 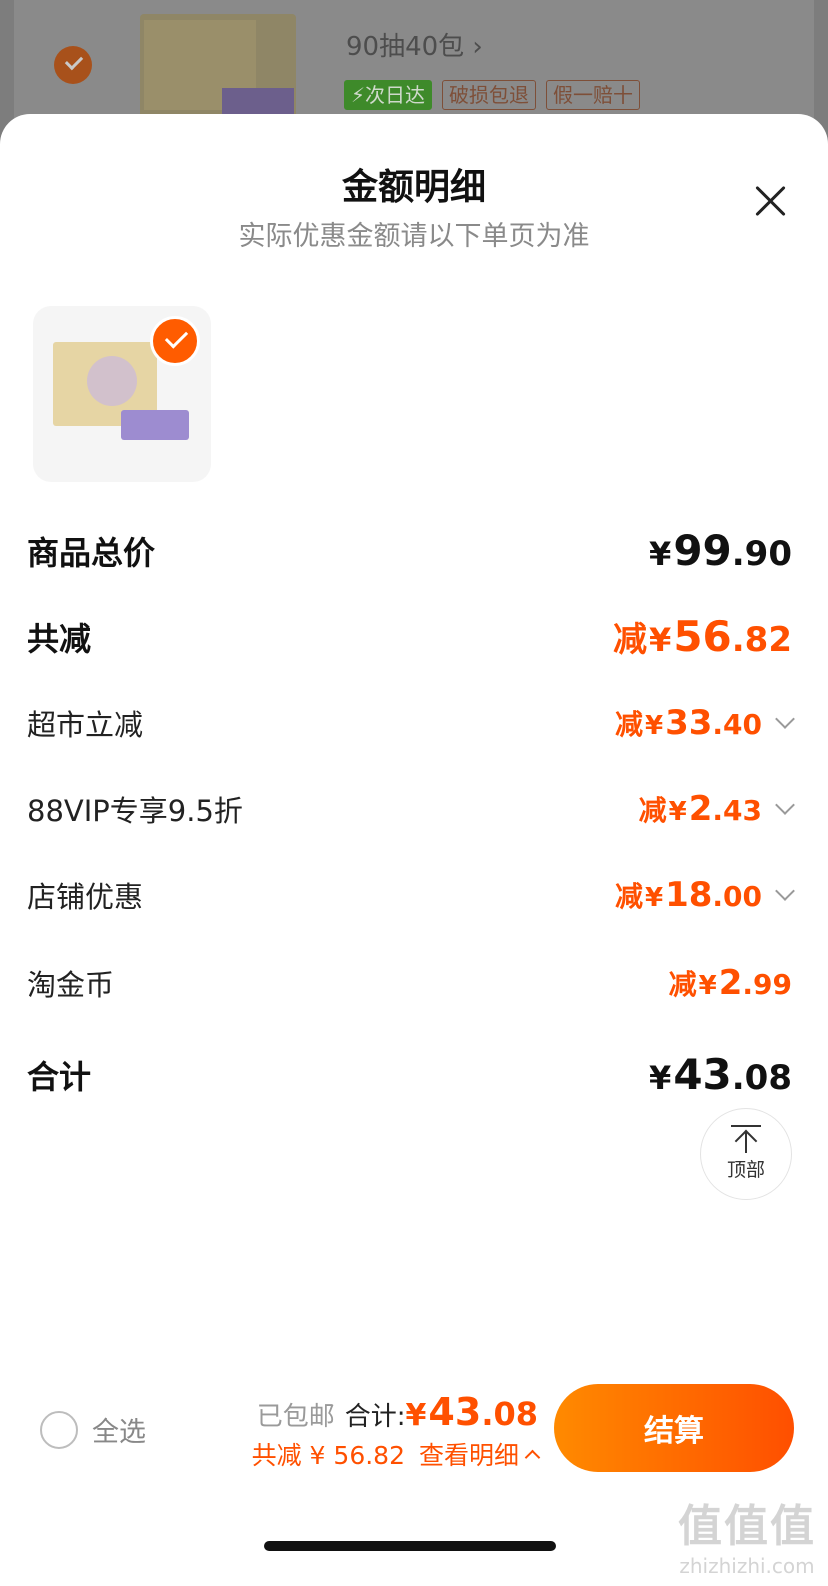 I want to click on tag-authentic: 假一赔十, so click(x=593, y=95).